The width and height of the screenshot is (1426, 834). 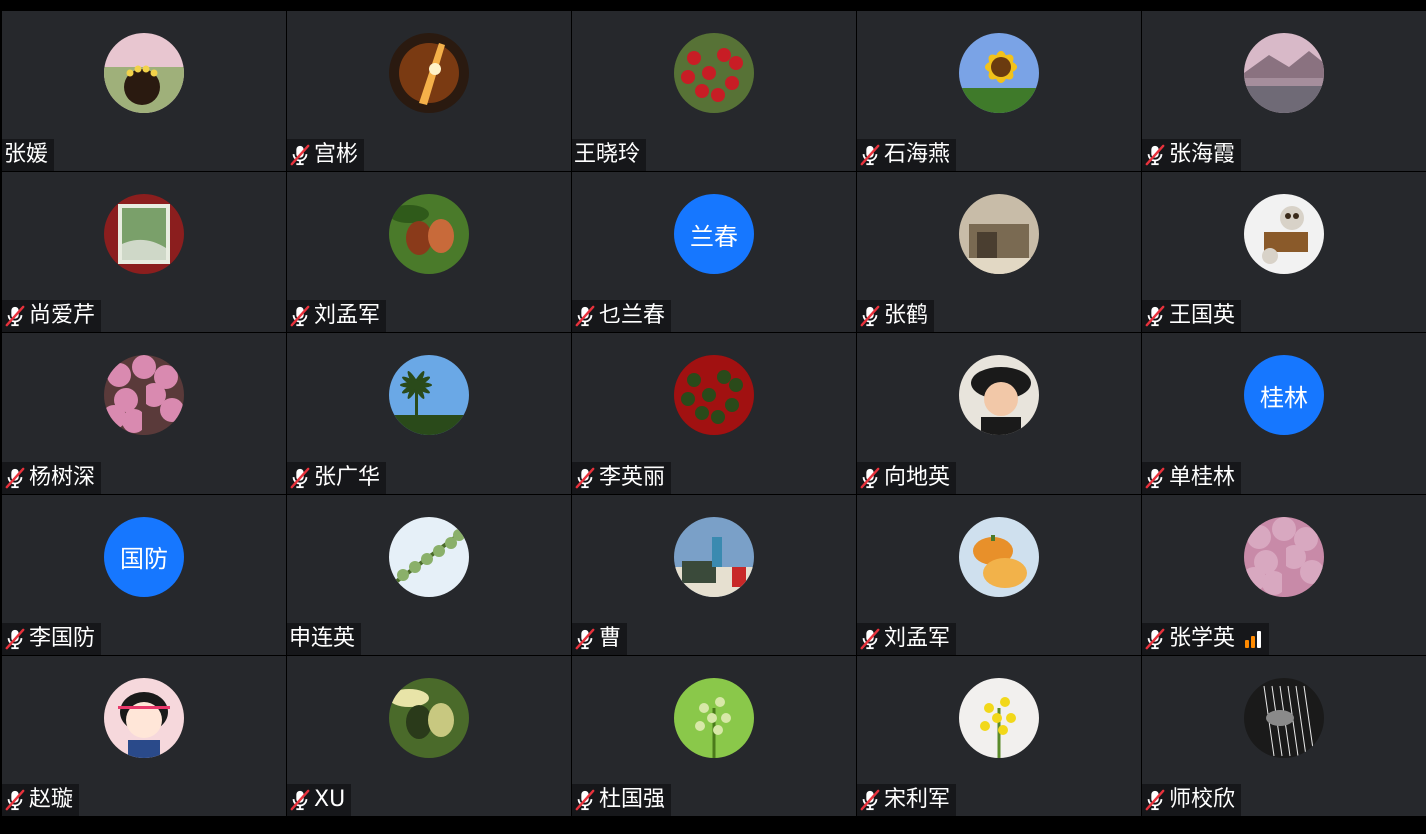 I want to click on participant-name: 张鹤, so click(x=906, y=316).